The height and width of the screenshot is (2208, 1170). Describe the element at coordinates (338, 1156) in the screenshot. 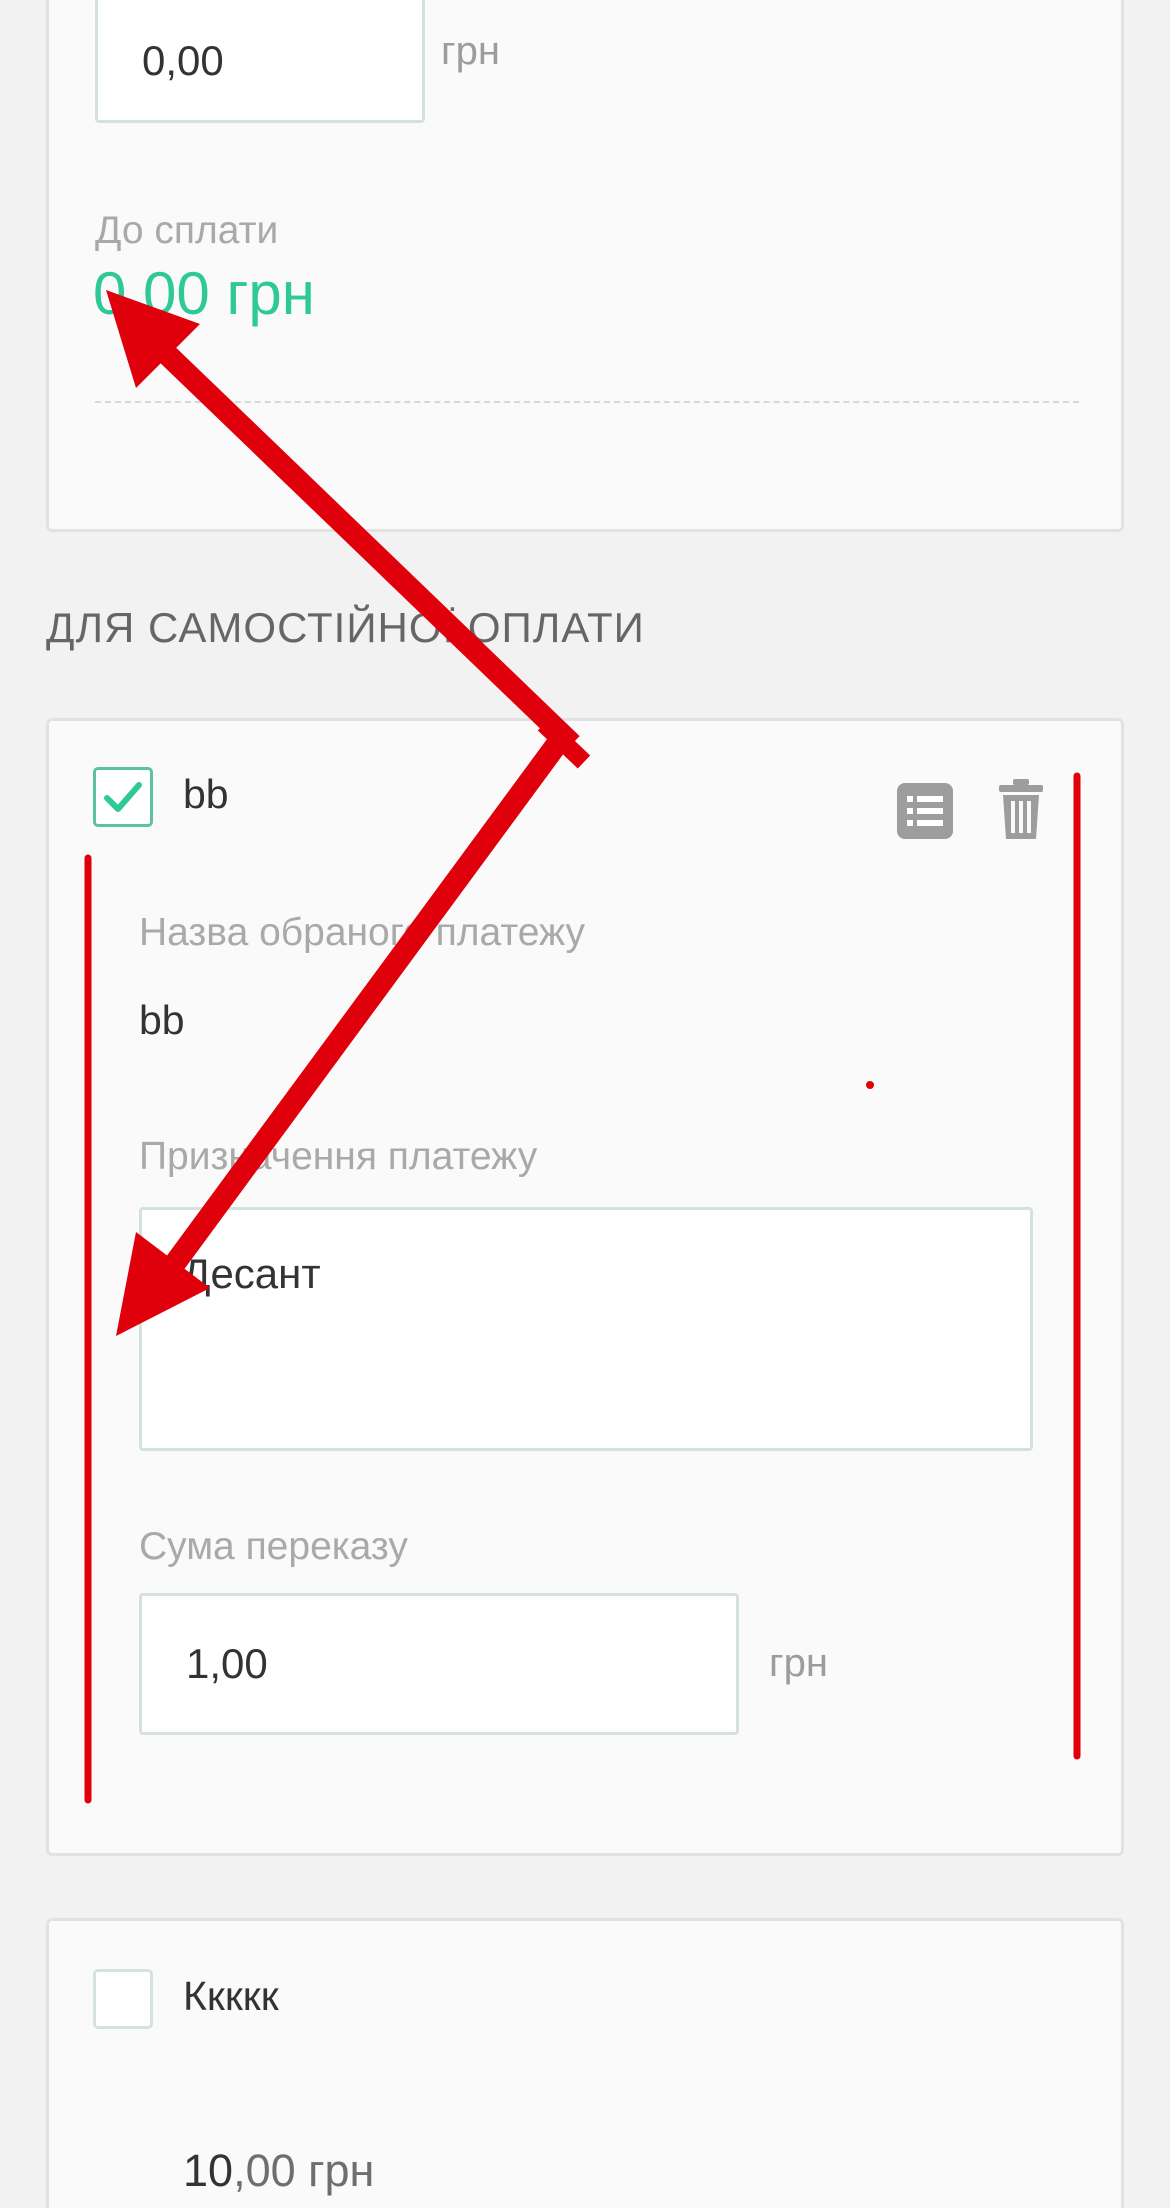

I see `payment-purpose-label: Призначення платежу` at that location.